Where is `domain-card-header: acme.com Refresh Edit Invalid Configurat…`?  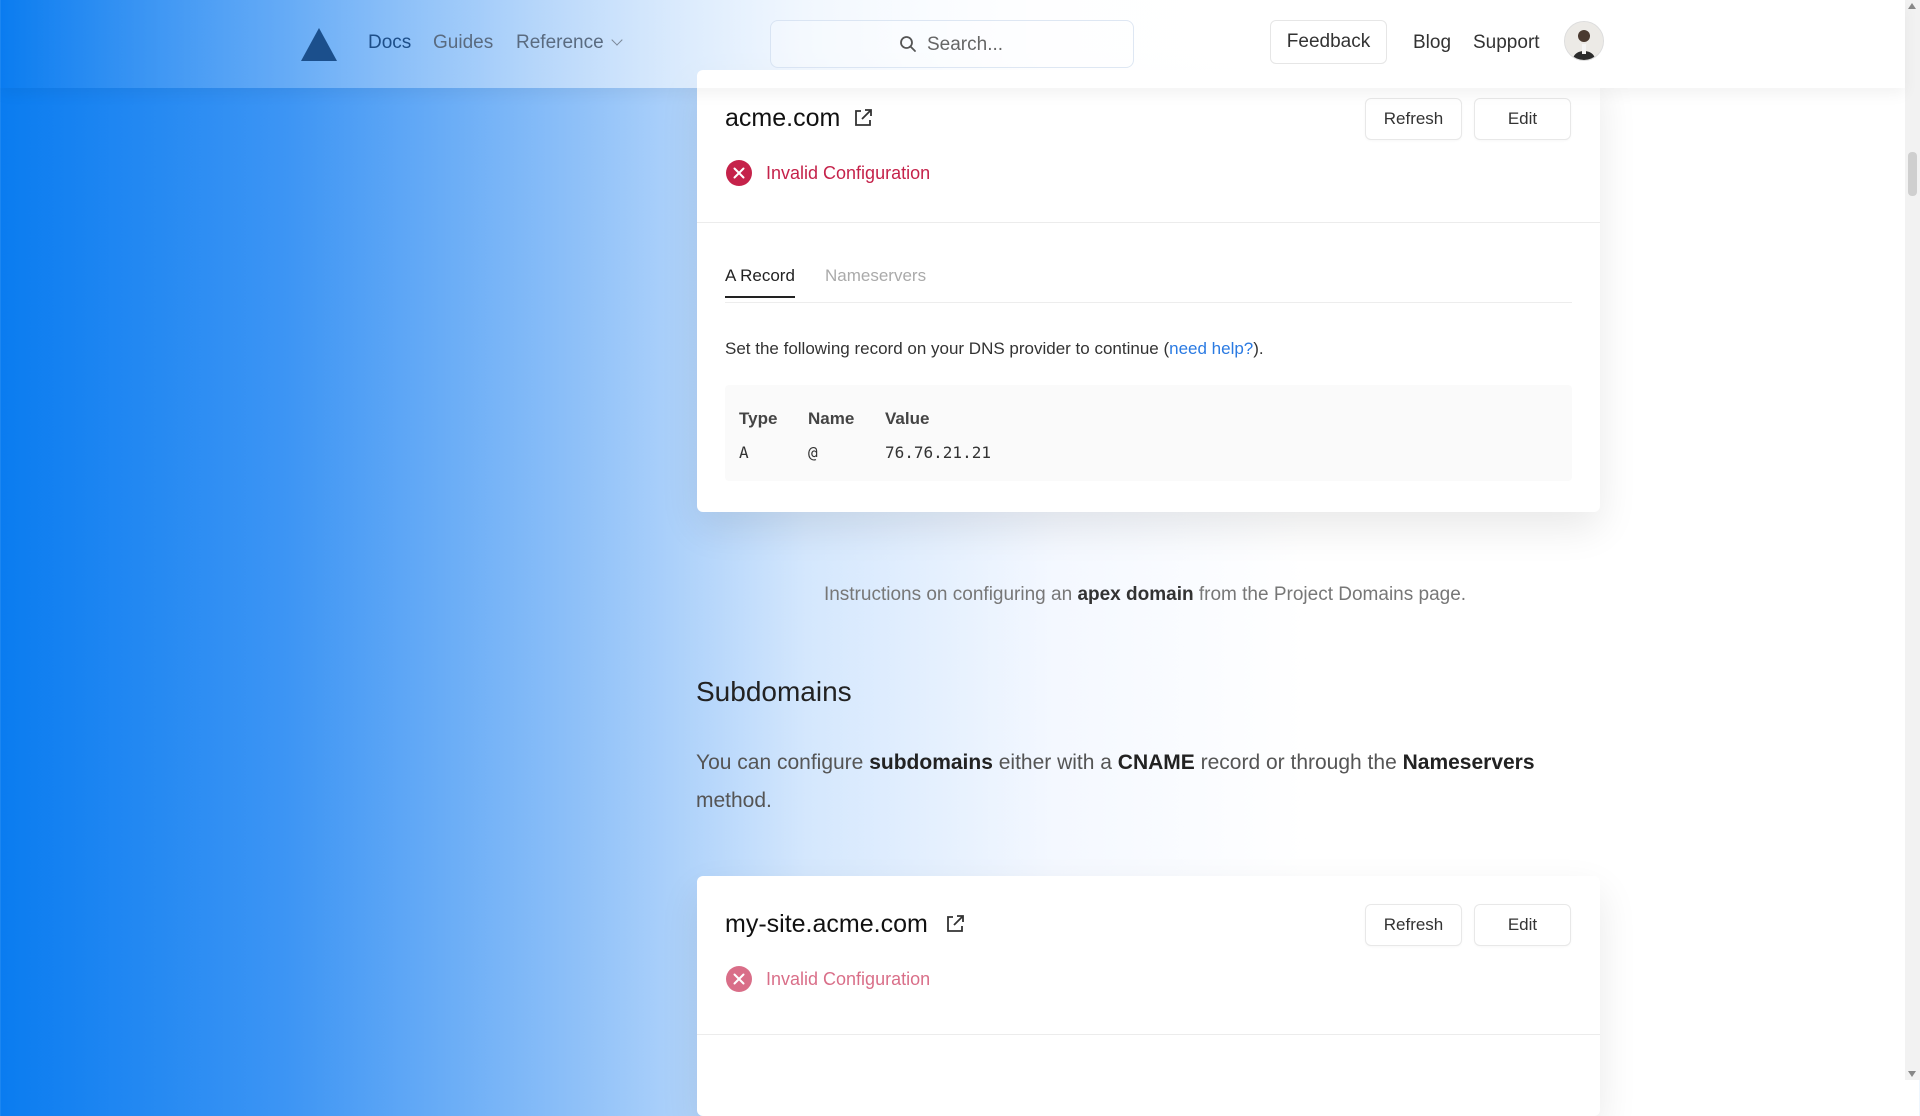 domain-card-header: acme.com Refresh Edit Invalid Configurat… is located at coordinates (1148, 146).